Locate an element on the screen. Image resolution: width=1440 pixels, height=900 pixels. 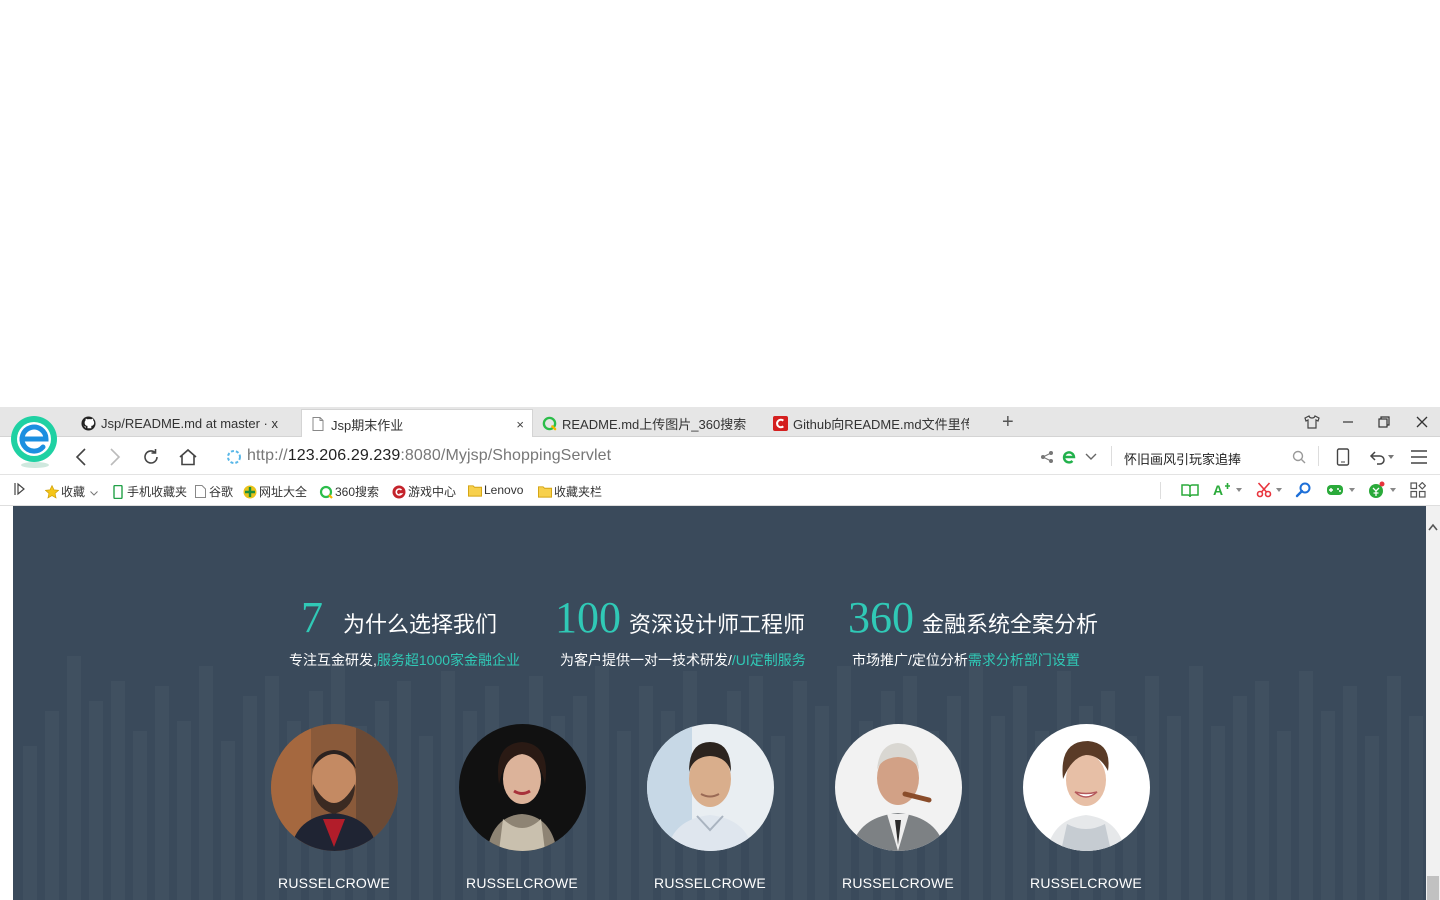
magnifier-icon is located at coordinates (1303, 490).